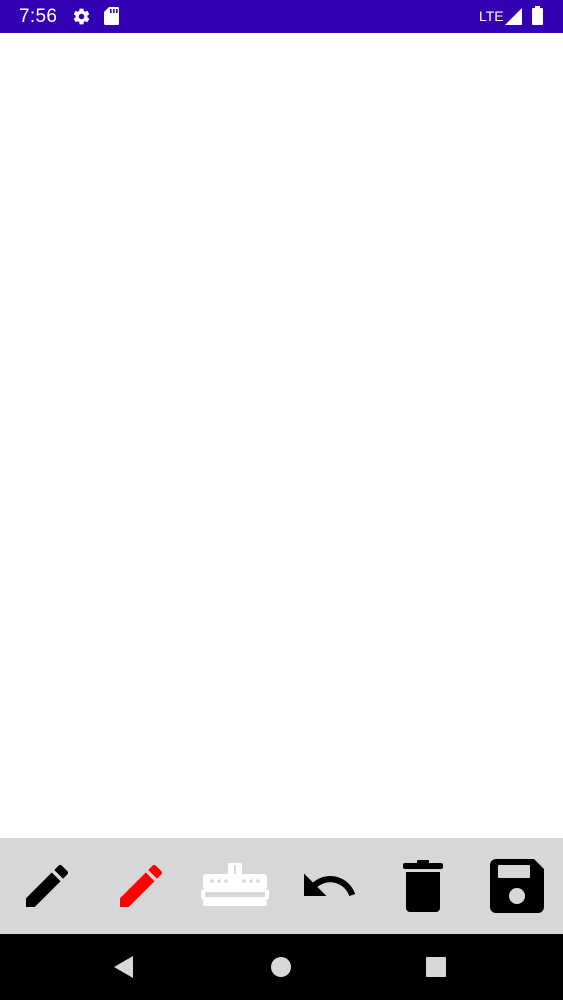  I want to click on black-pen-button, so click(47, 886).